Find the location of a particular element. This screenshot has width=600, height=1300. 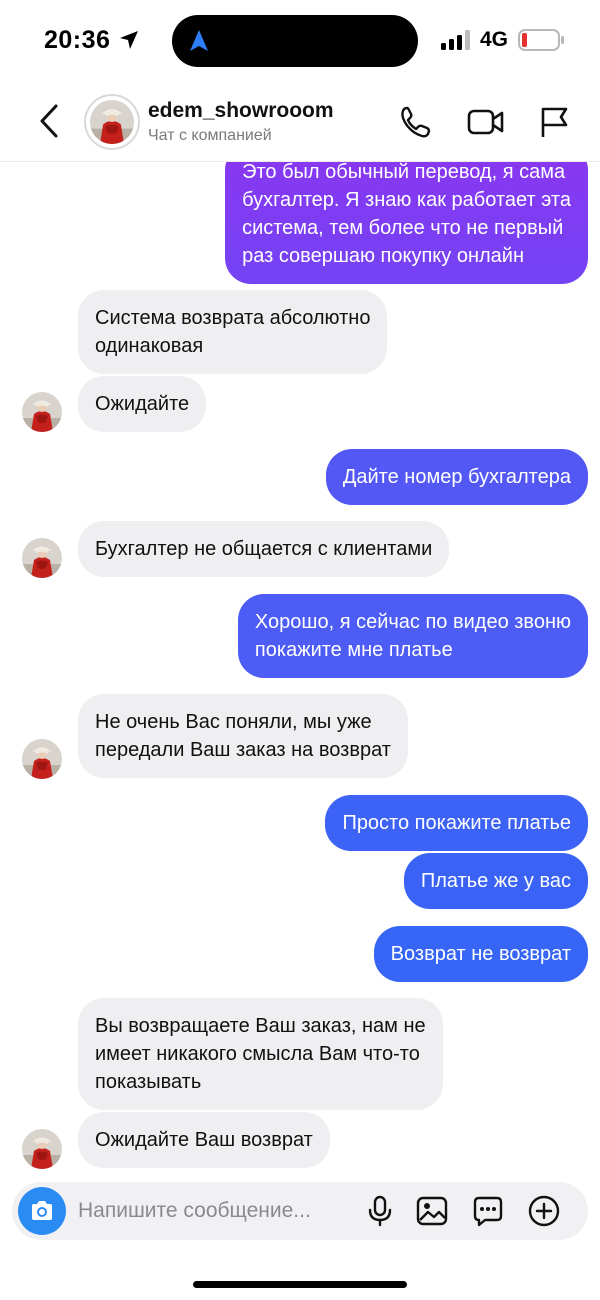

microphone-icon is located at coordinates (380, 1211).